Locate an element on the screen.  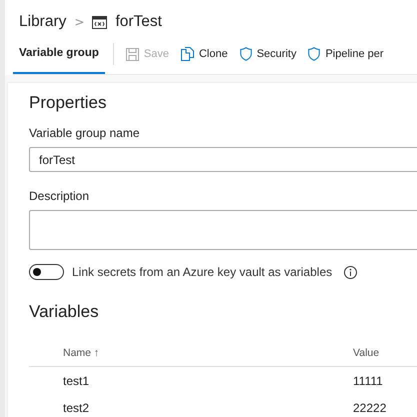
variable-group-icon is located at coordinates (100, 22).